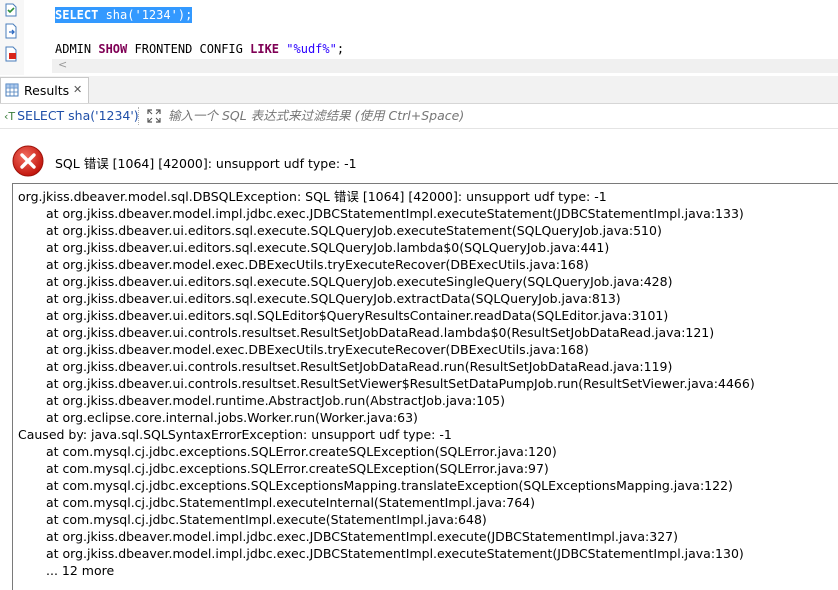 The height and width of the screenshot is (590, 838). Describe the element at coordinates (62, 64) in the screenshot. I see `scroll-left-icon: <` at that location.